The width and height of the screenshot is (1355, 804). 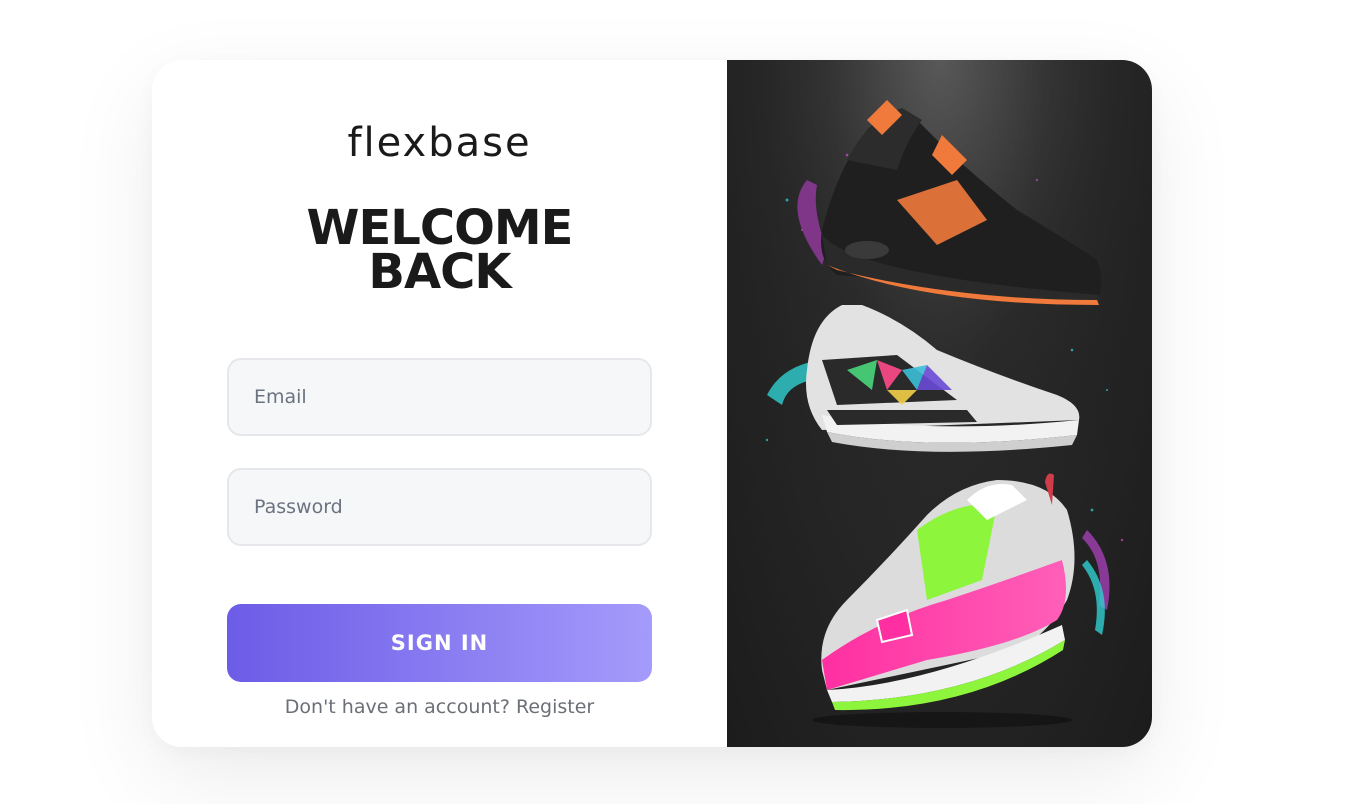 I want to click on page-title: WELCOME BACK, so click(x=439, y=252).